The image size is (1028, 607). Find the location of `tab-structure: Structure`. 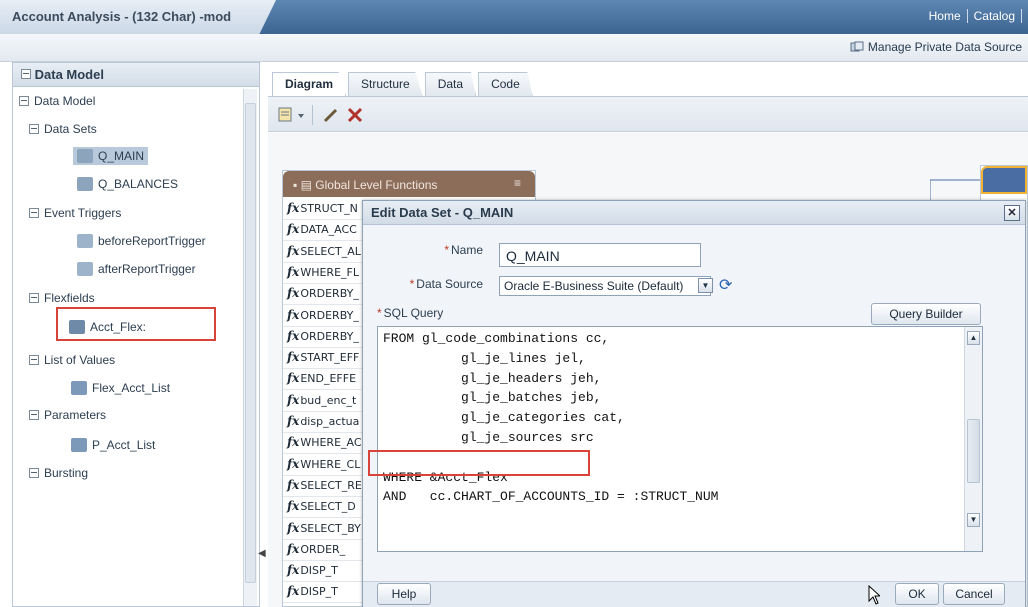

tab-structure: Structure is located at coordinates (385, 84).